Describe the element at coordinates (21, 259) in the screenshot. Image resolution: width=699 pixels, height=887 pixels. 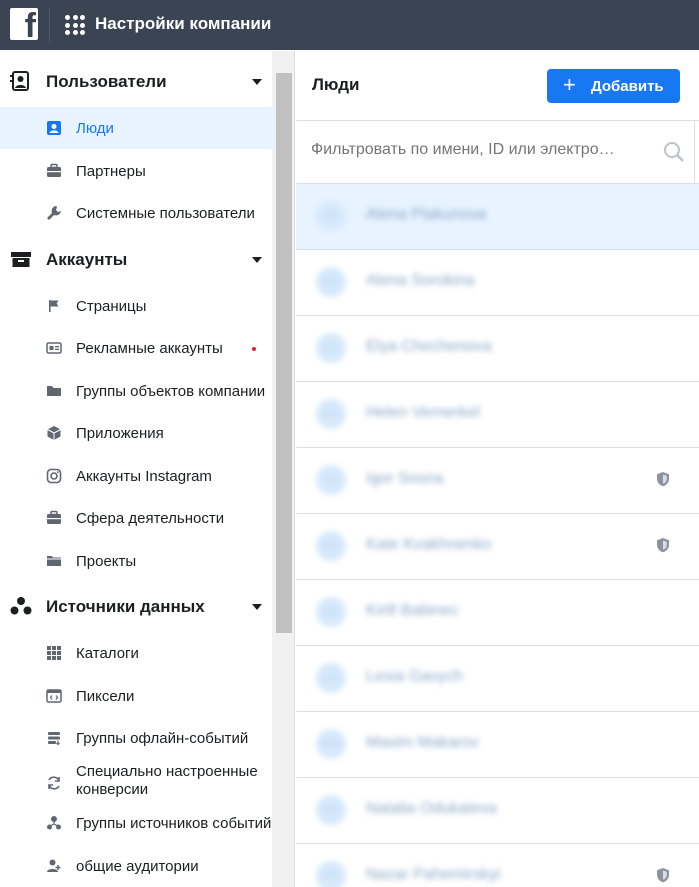
I see `archive-box-icon` at that location.